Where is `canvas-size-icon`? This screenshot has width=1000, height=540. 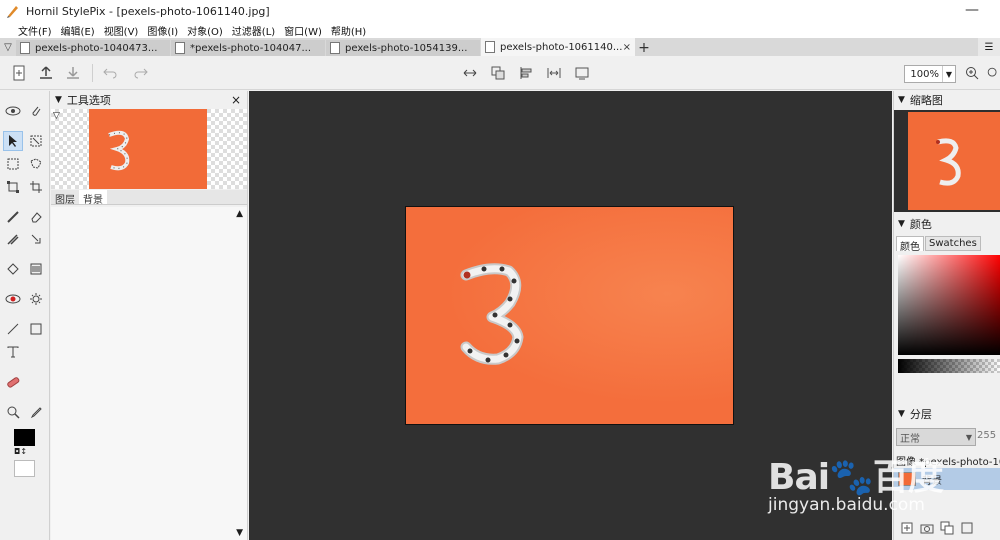 canvas-size-icon is located at coordinates (582, 73).